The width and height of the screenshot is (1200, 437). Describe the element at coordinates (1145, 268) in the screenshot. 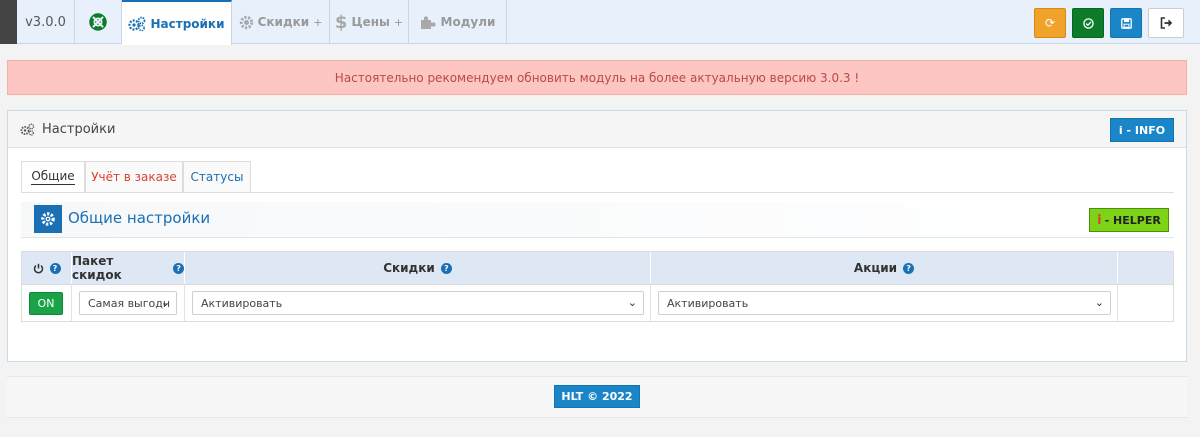

I see `header-empty` at that location.